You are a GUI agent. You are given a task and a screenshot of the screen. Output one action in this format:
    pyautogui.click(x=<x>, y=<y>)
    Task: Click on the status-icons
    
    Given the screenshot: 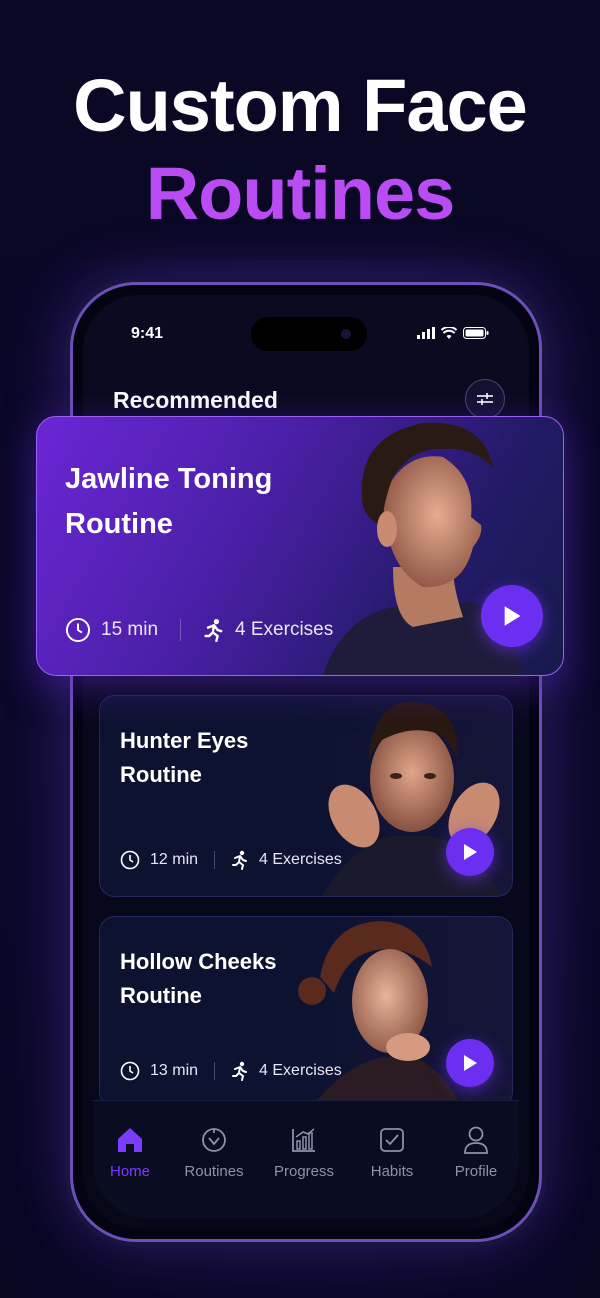 What is the action you would take?
    pyautogui.click(x=453, y=333)
    